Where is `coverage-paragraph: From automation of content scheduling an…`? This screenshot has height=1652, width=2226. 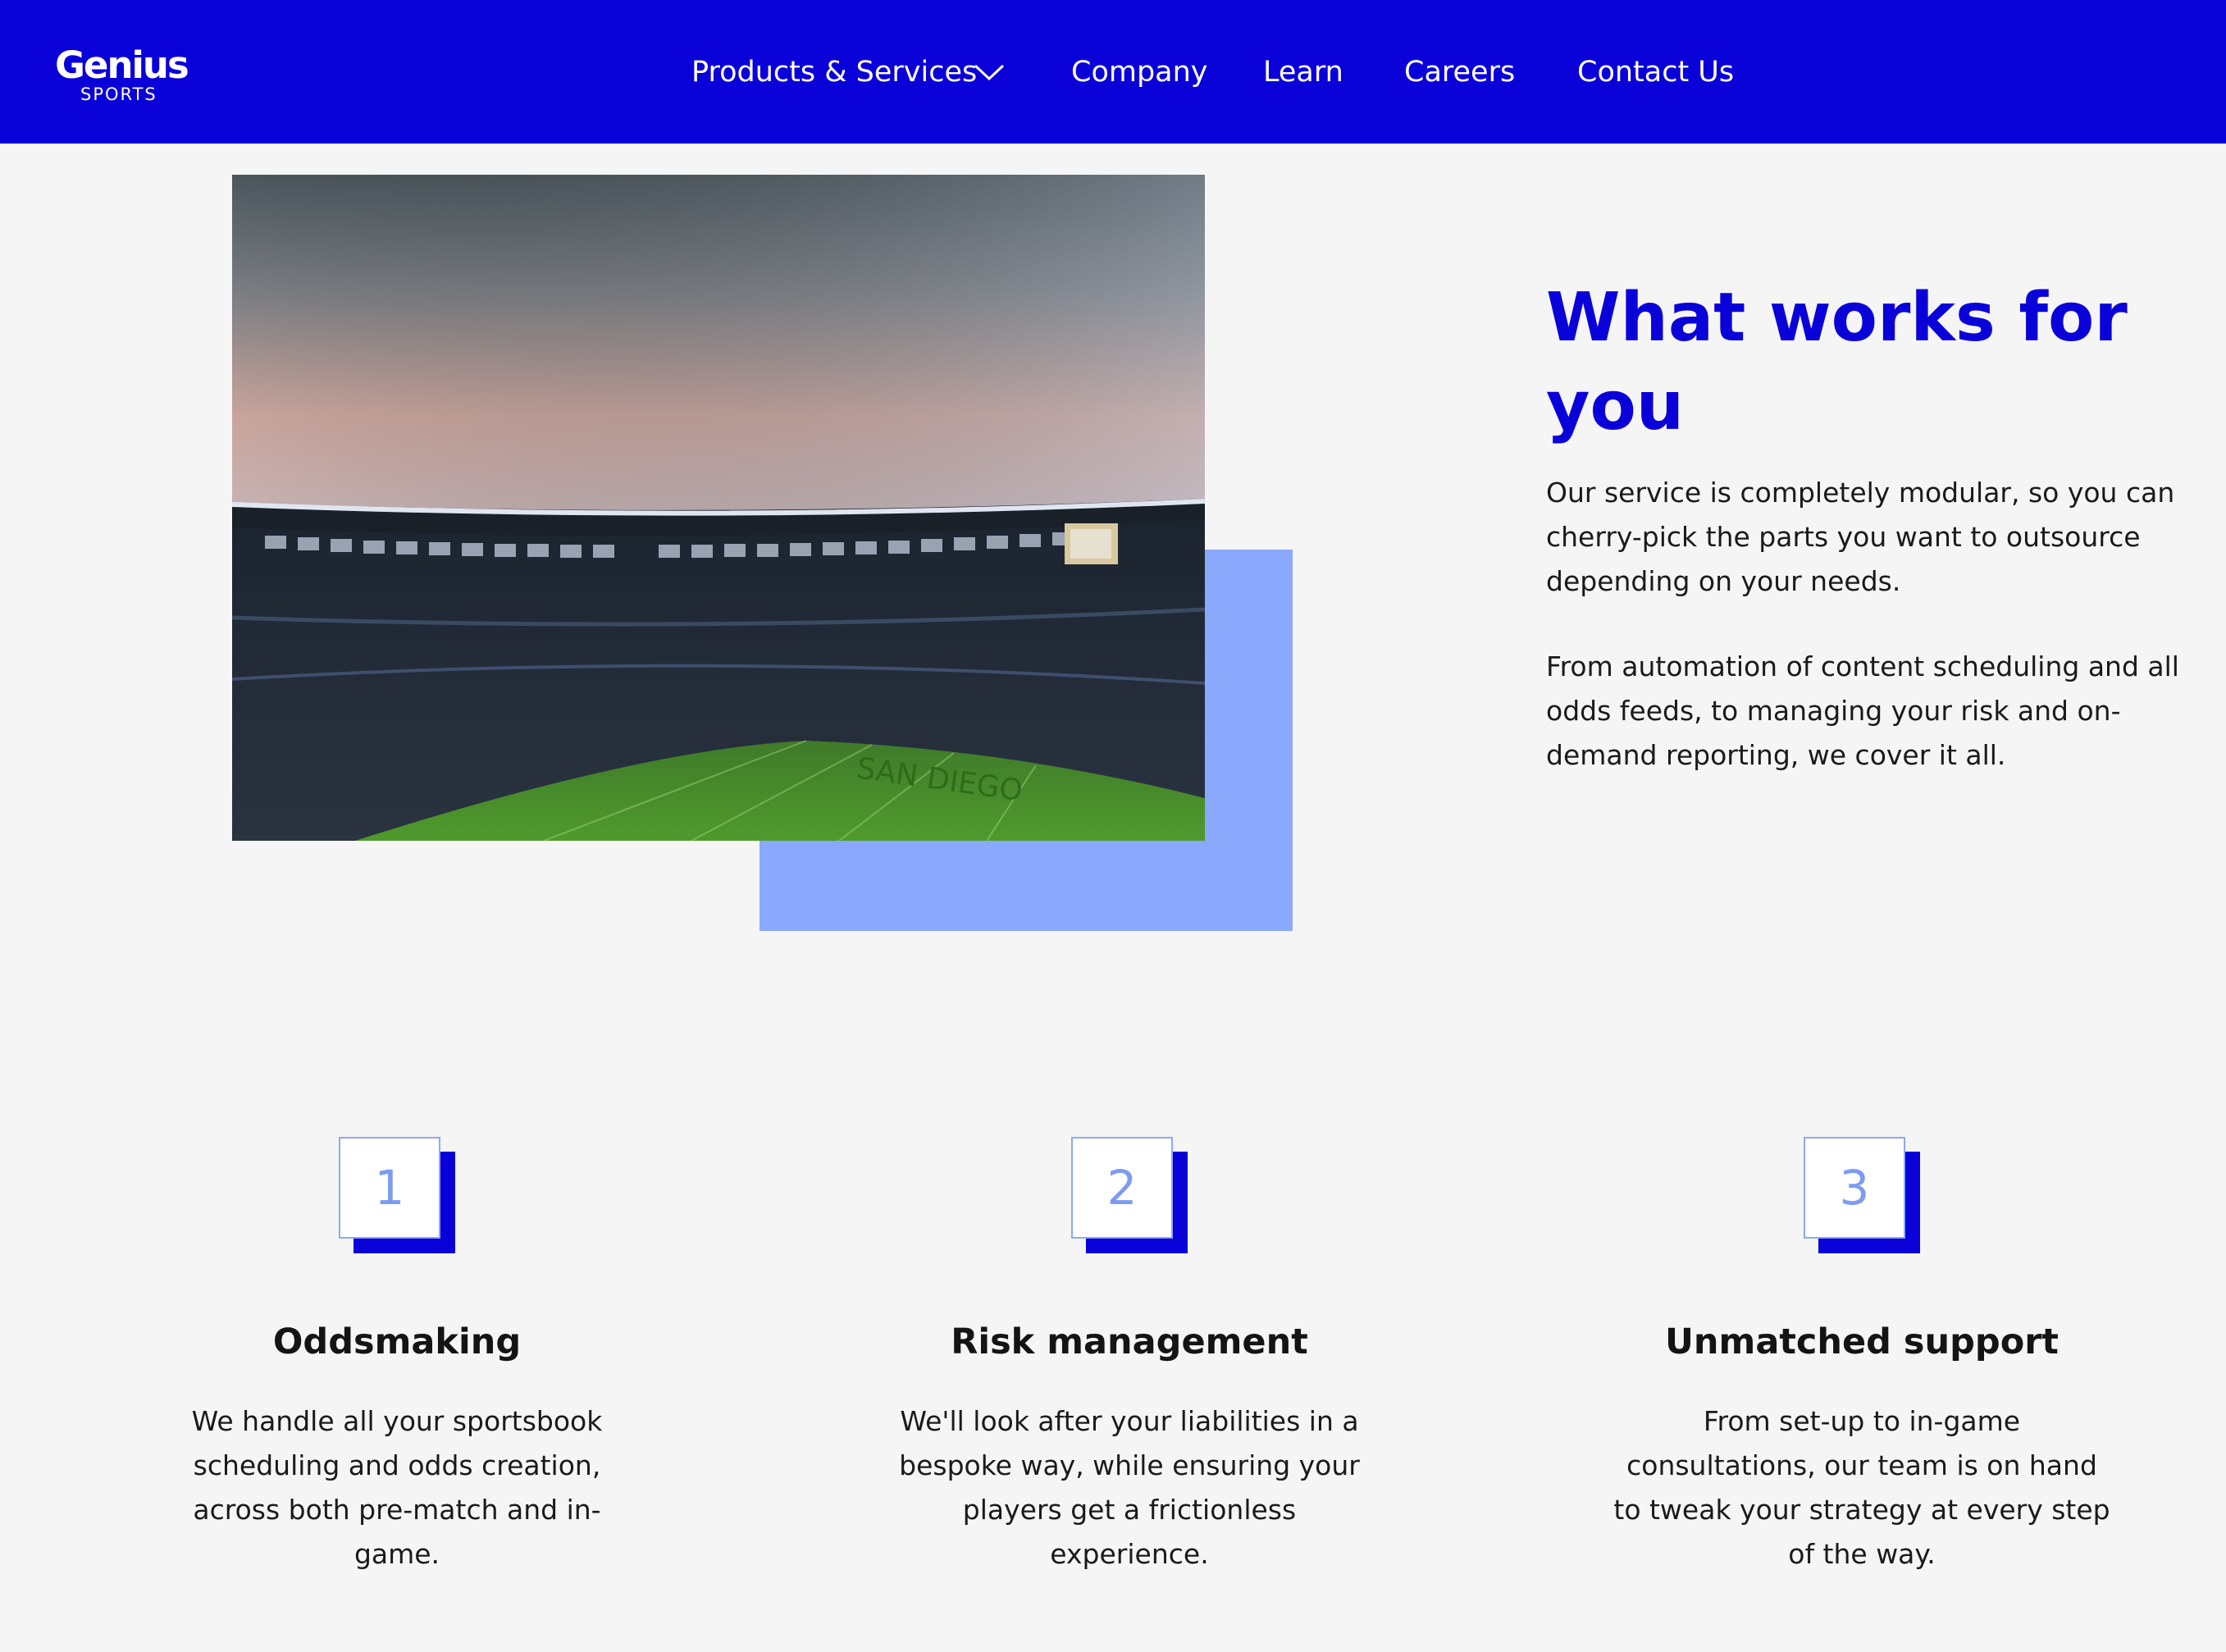
coverage-paragraph: From automation of content scheduling an… is located at coordinates (1863, 710).